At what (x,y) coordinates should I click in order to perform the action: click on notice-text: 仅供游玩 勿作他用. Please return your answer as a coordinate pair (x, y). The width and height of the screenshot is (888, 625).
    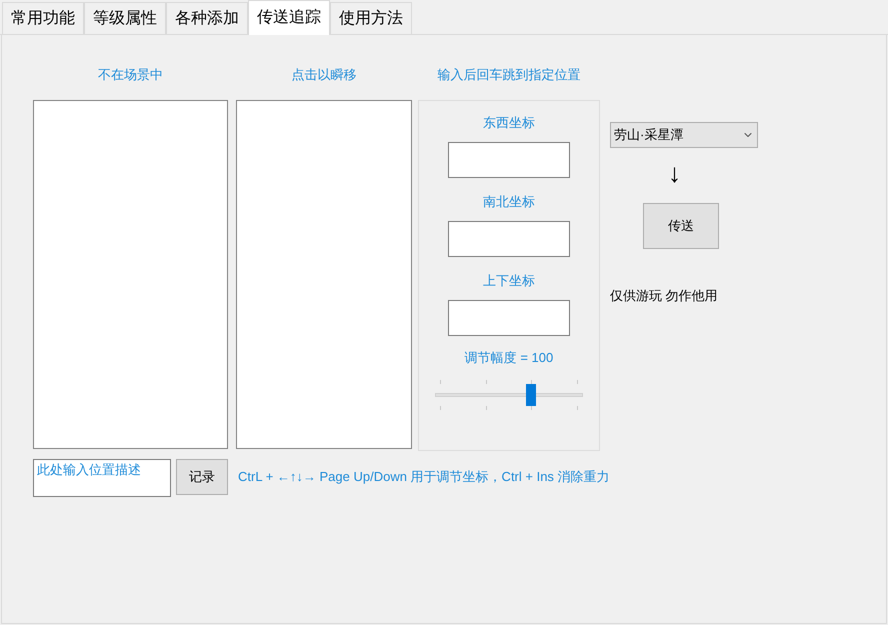
    Looking at the image, I should click on (664, 296).